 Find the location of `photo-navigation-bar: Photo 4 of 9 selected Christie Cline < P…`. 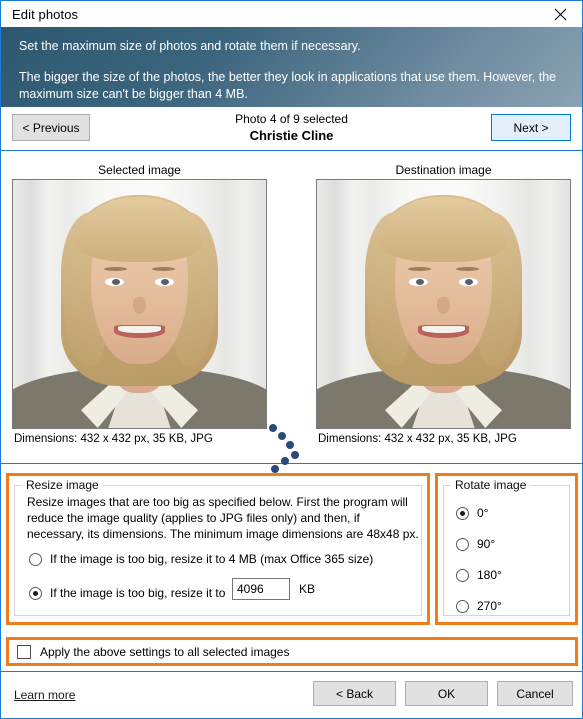

photo-navigation-bar: Photo 4 of 9 selected Christie Cline < P… is located at coordinates (291, 129).